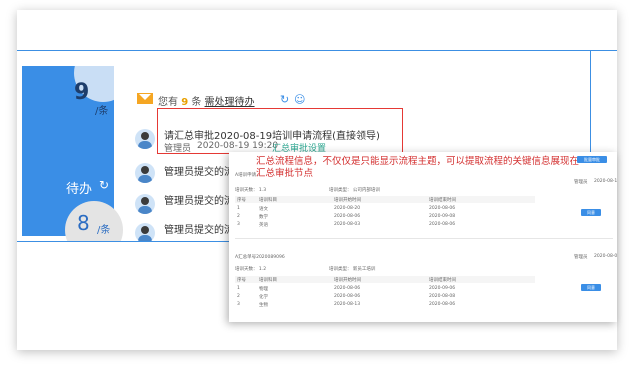  Describe the element at coordinates (418, 167) in the screenshot. I see `callout-text: 汇总流程信息，不仅仅是只能显示流程主题，可以提取流程的关键信息展现在汇总审批节点` at that location.